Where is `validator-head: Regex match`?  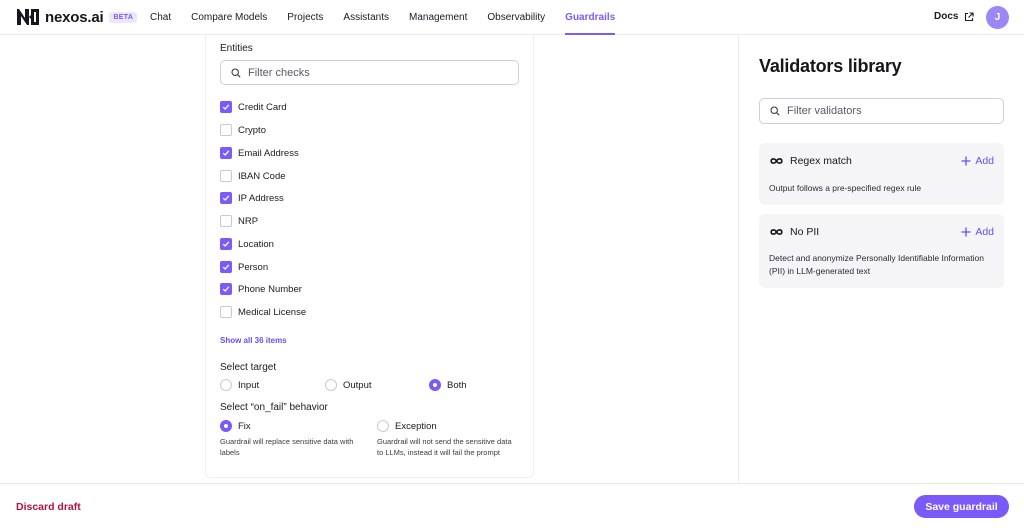 validator-head: Regex match is located at coordinates (811, 161).